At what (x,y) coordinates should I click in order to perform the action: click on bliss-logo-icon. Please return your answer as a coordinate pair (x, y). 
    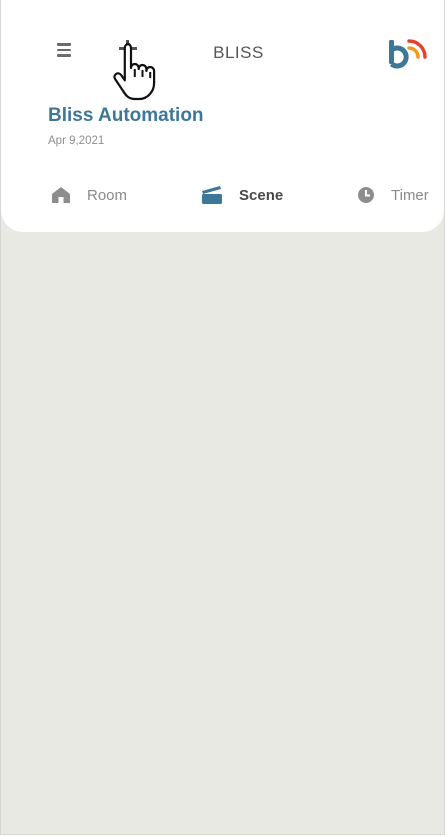
    Looking at the image, I should click on (408, 54).